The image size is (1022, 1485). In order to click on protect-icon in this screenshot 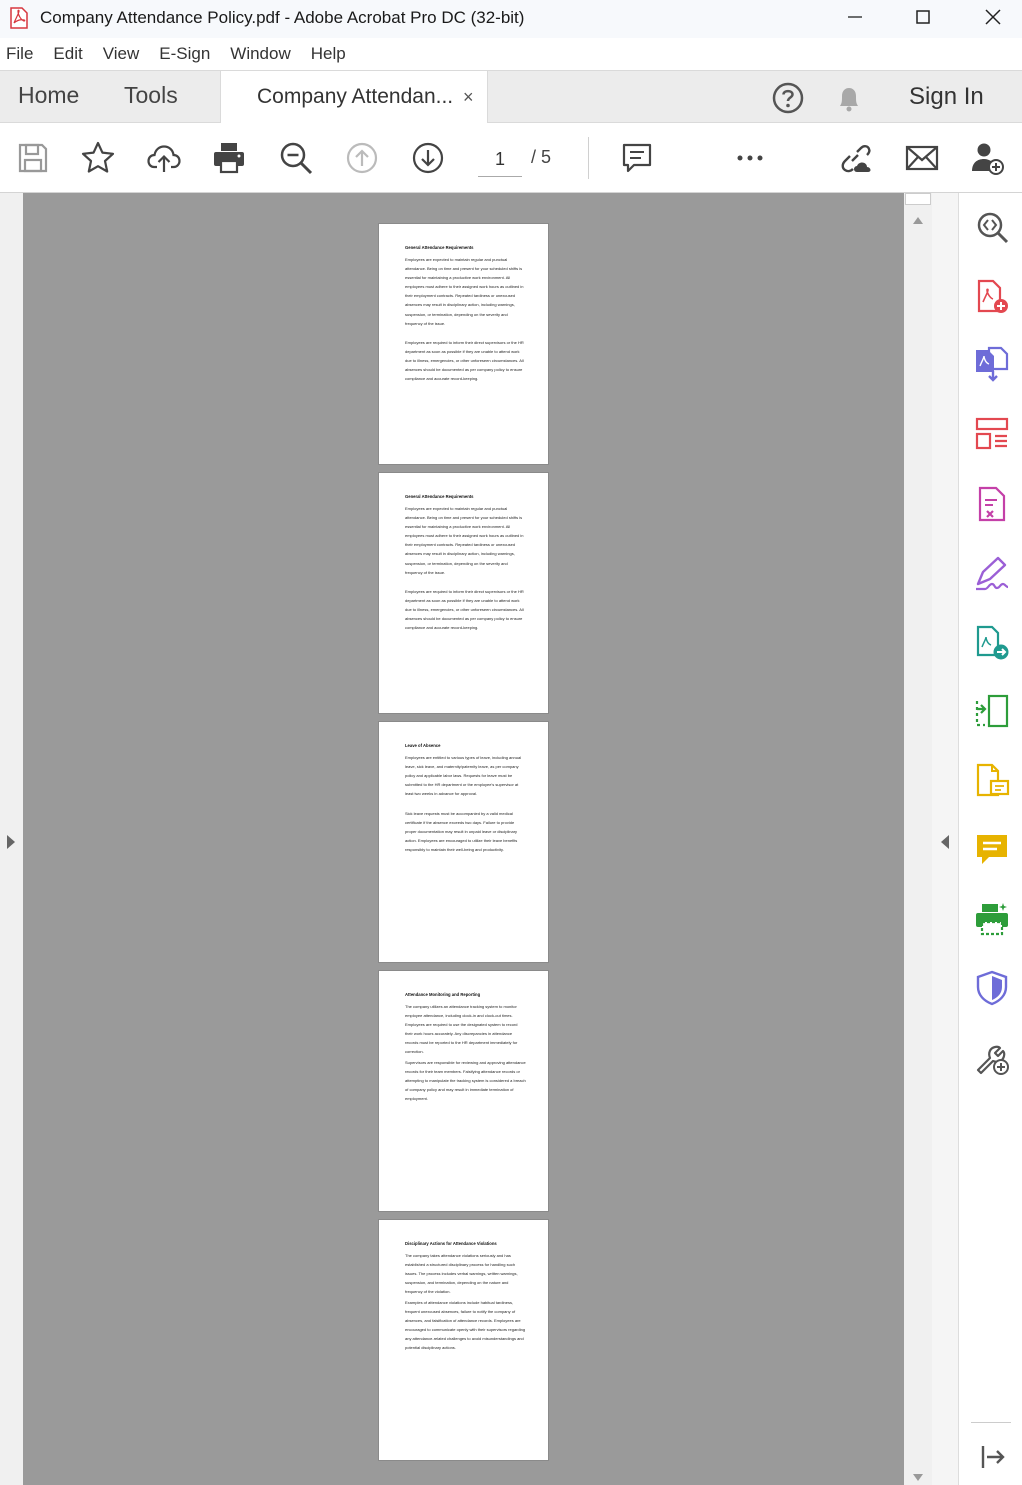, I will do `click(992, 988)`.